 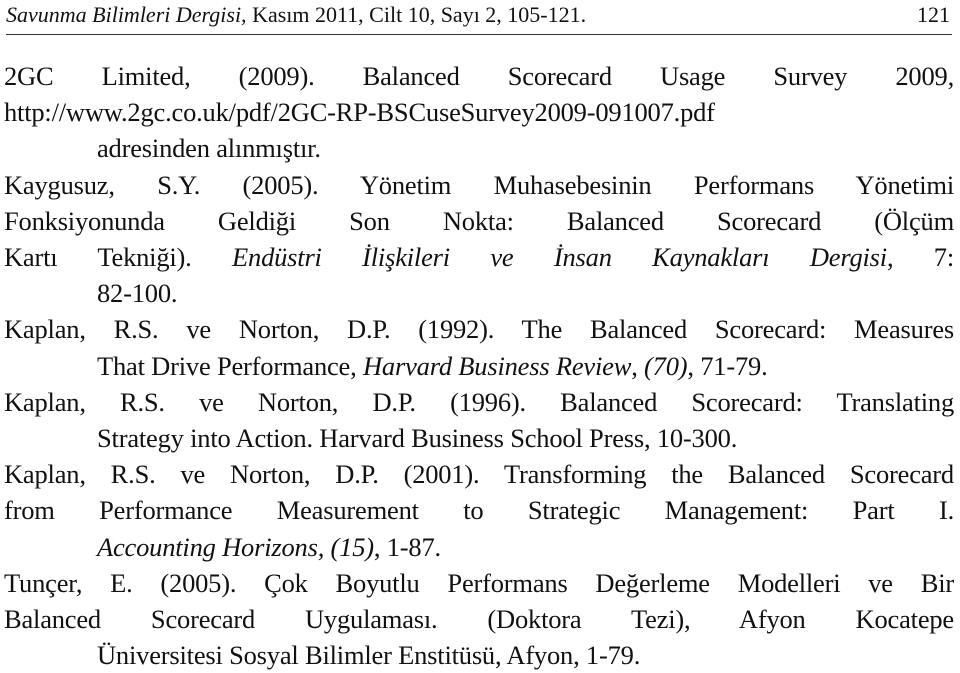 I want to click on text: 82-100., so click(x=137, y=293).